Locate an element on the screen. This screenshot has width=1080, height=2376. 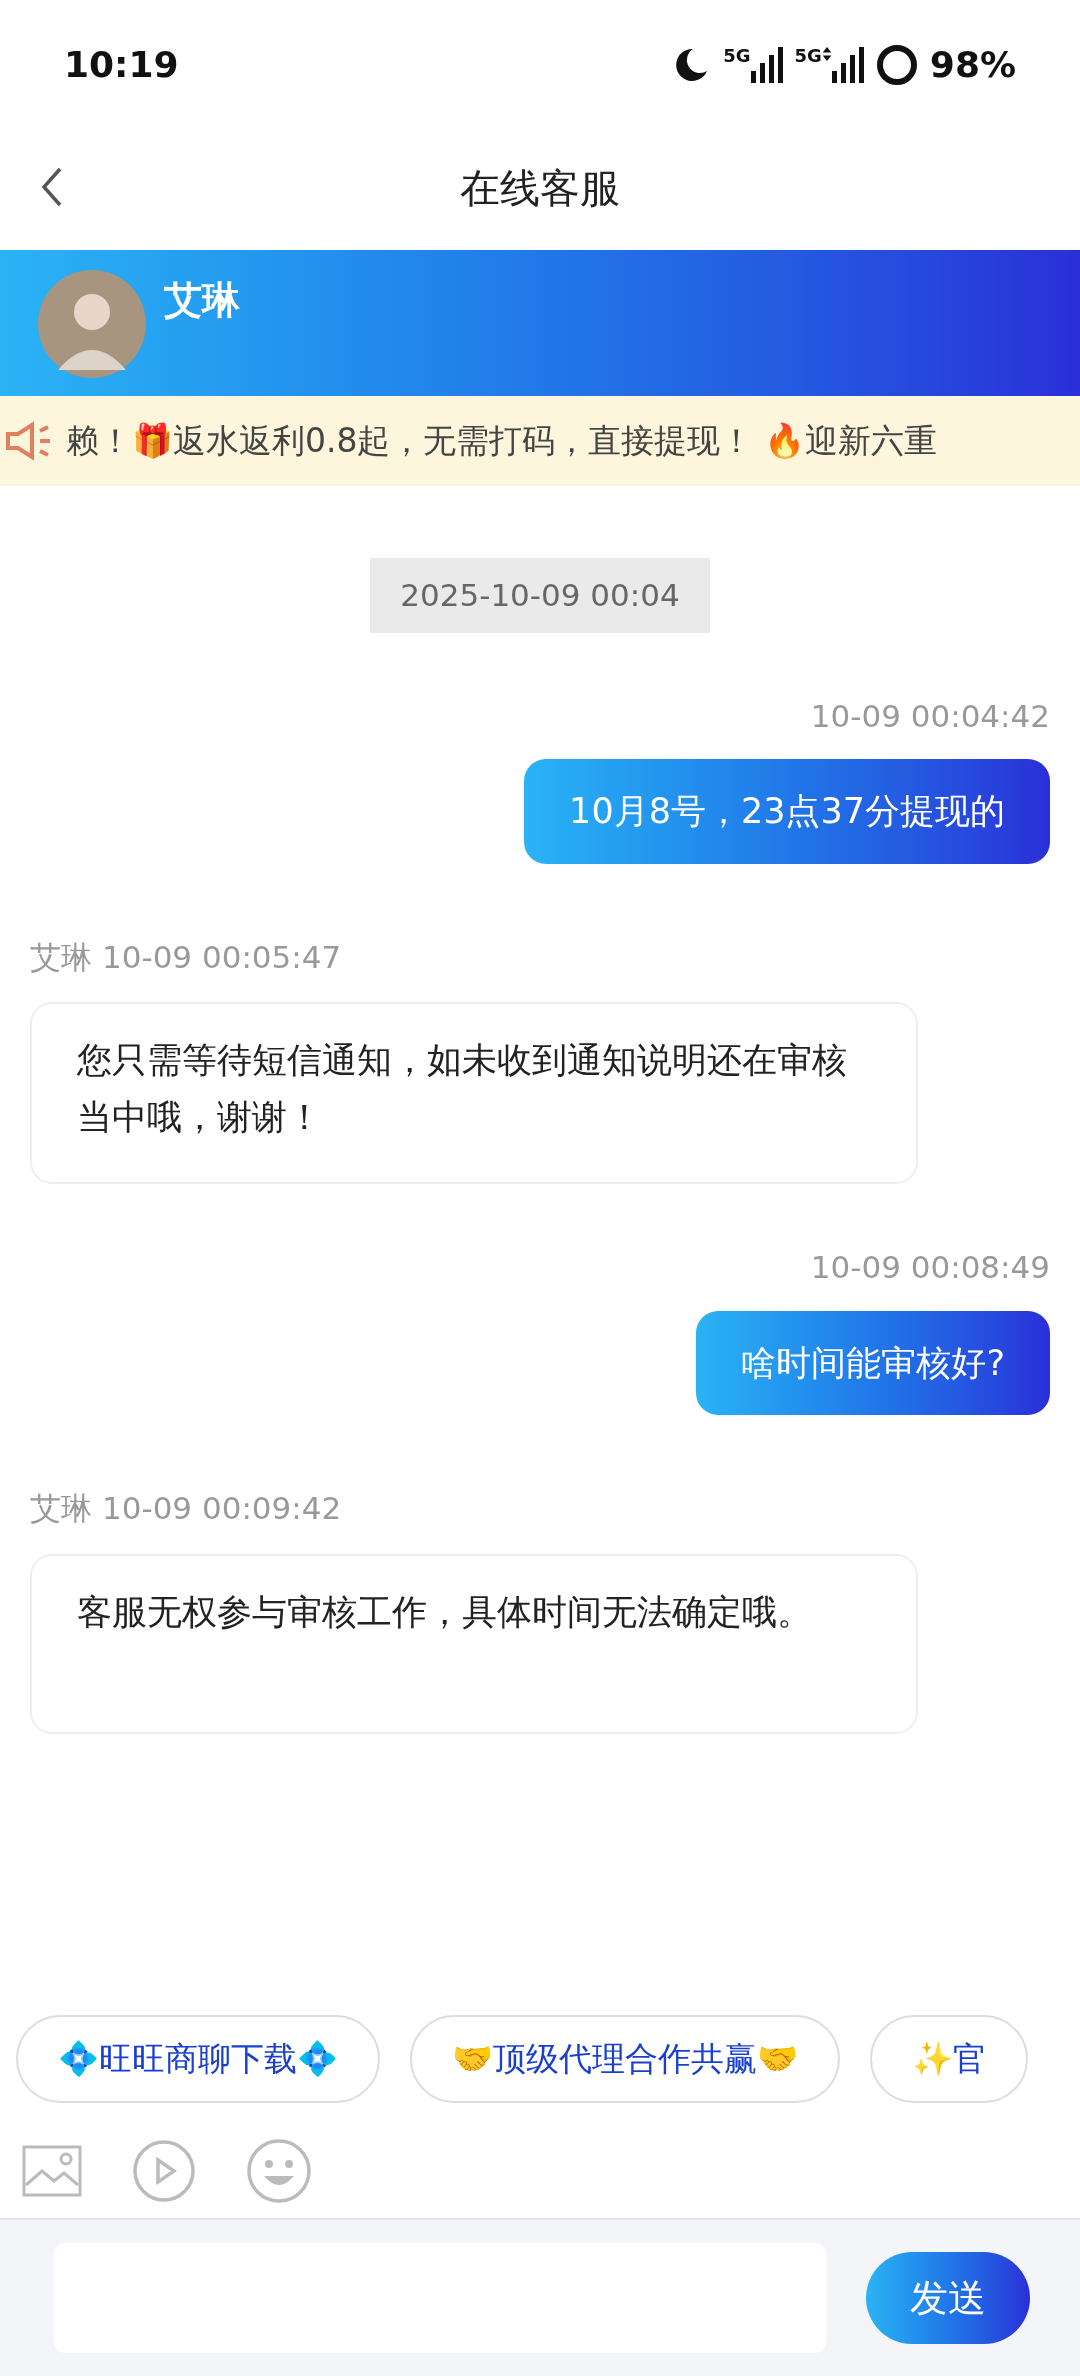
message-time: 10-09 00:05:47 is located at coordinates (222, 957).